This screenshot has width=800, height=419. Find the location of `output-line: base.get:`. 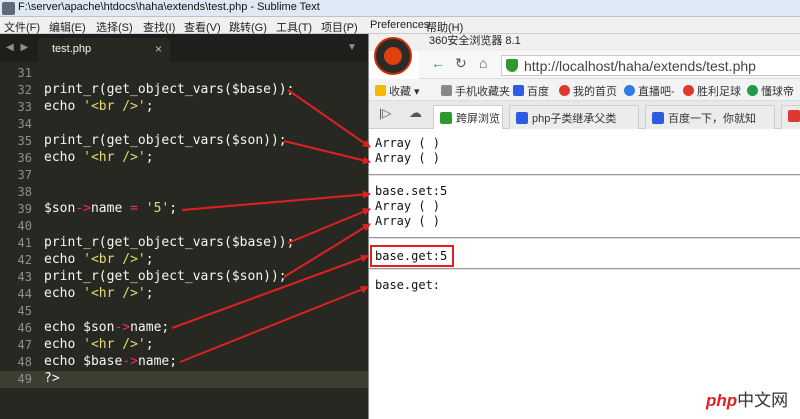

output-line: base.get: is located at coordinates (408, 285).